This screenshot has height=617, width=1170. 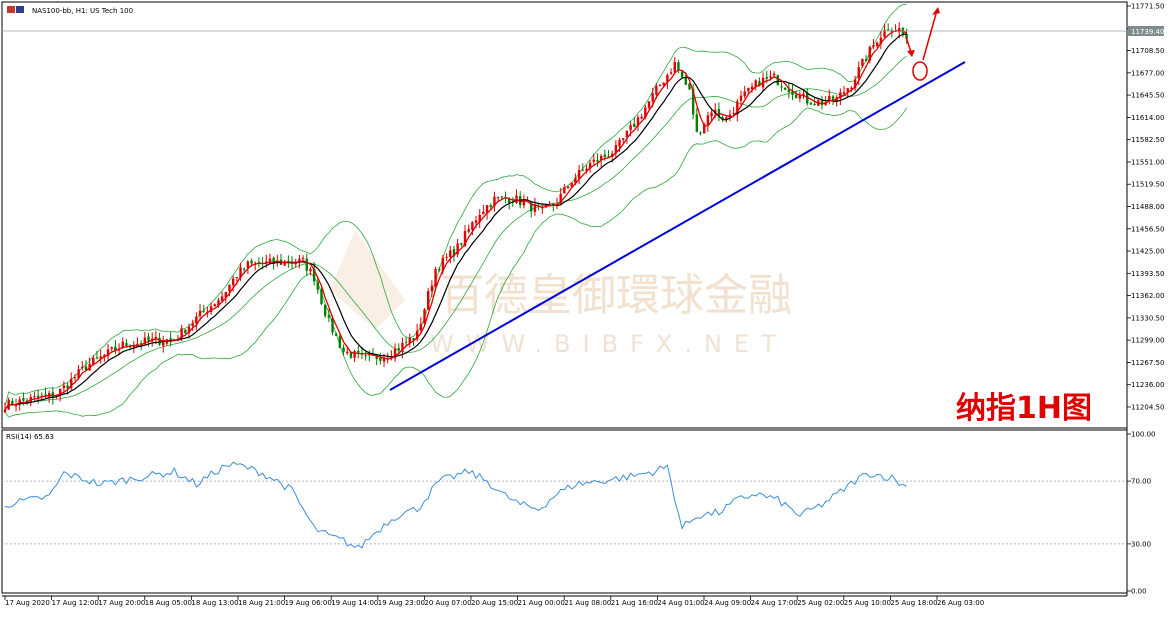 I want to click on time-tick-label: 24 Aug 09:00, so click(x=727, y=603).